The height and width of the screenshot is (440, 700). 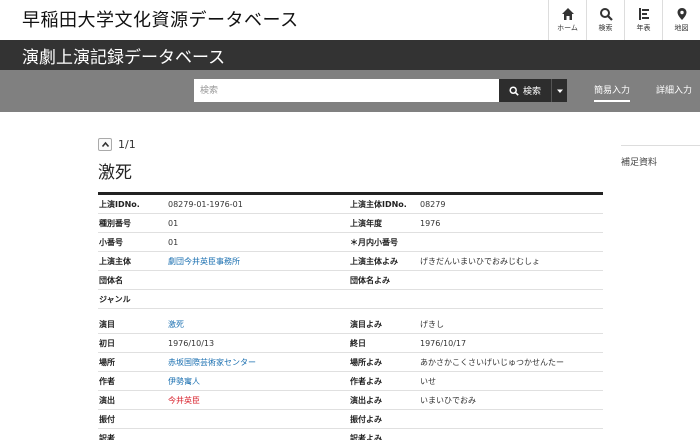 I want to click on search-bar: 検索 簡易入力 詳細入力, so click(x=350, y=91).